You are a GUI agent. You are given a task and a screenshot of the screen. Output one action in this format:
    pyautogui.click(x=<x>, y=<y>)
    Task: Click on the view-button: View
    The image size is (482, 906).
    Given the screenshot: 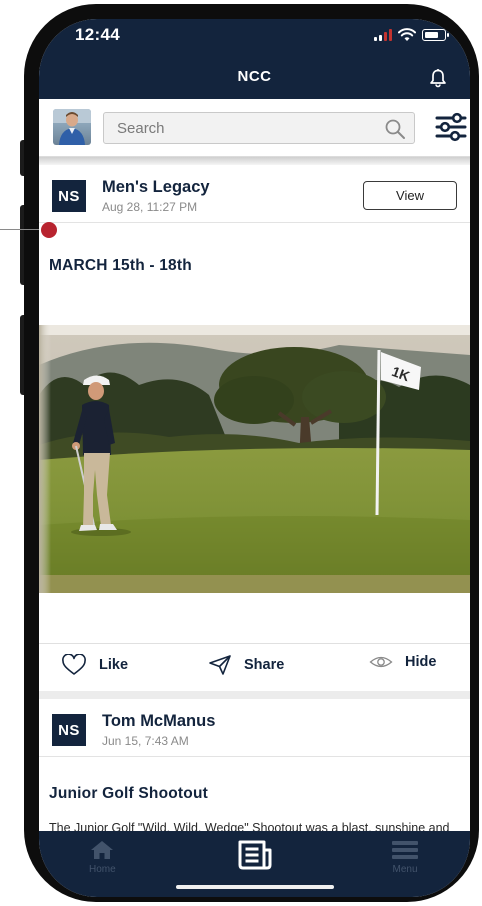 What is the action you would take?
    pyautogui.click(x=410, y=195)
    